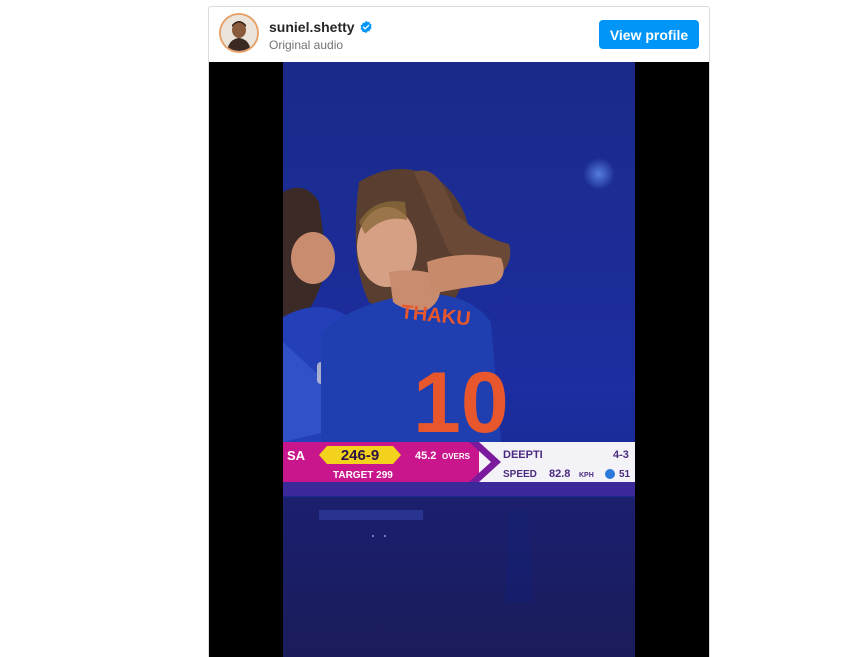  Describe the element at coordinates (239, 33) in the screenshot. I see `avatar` at that location.